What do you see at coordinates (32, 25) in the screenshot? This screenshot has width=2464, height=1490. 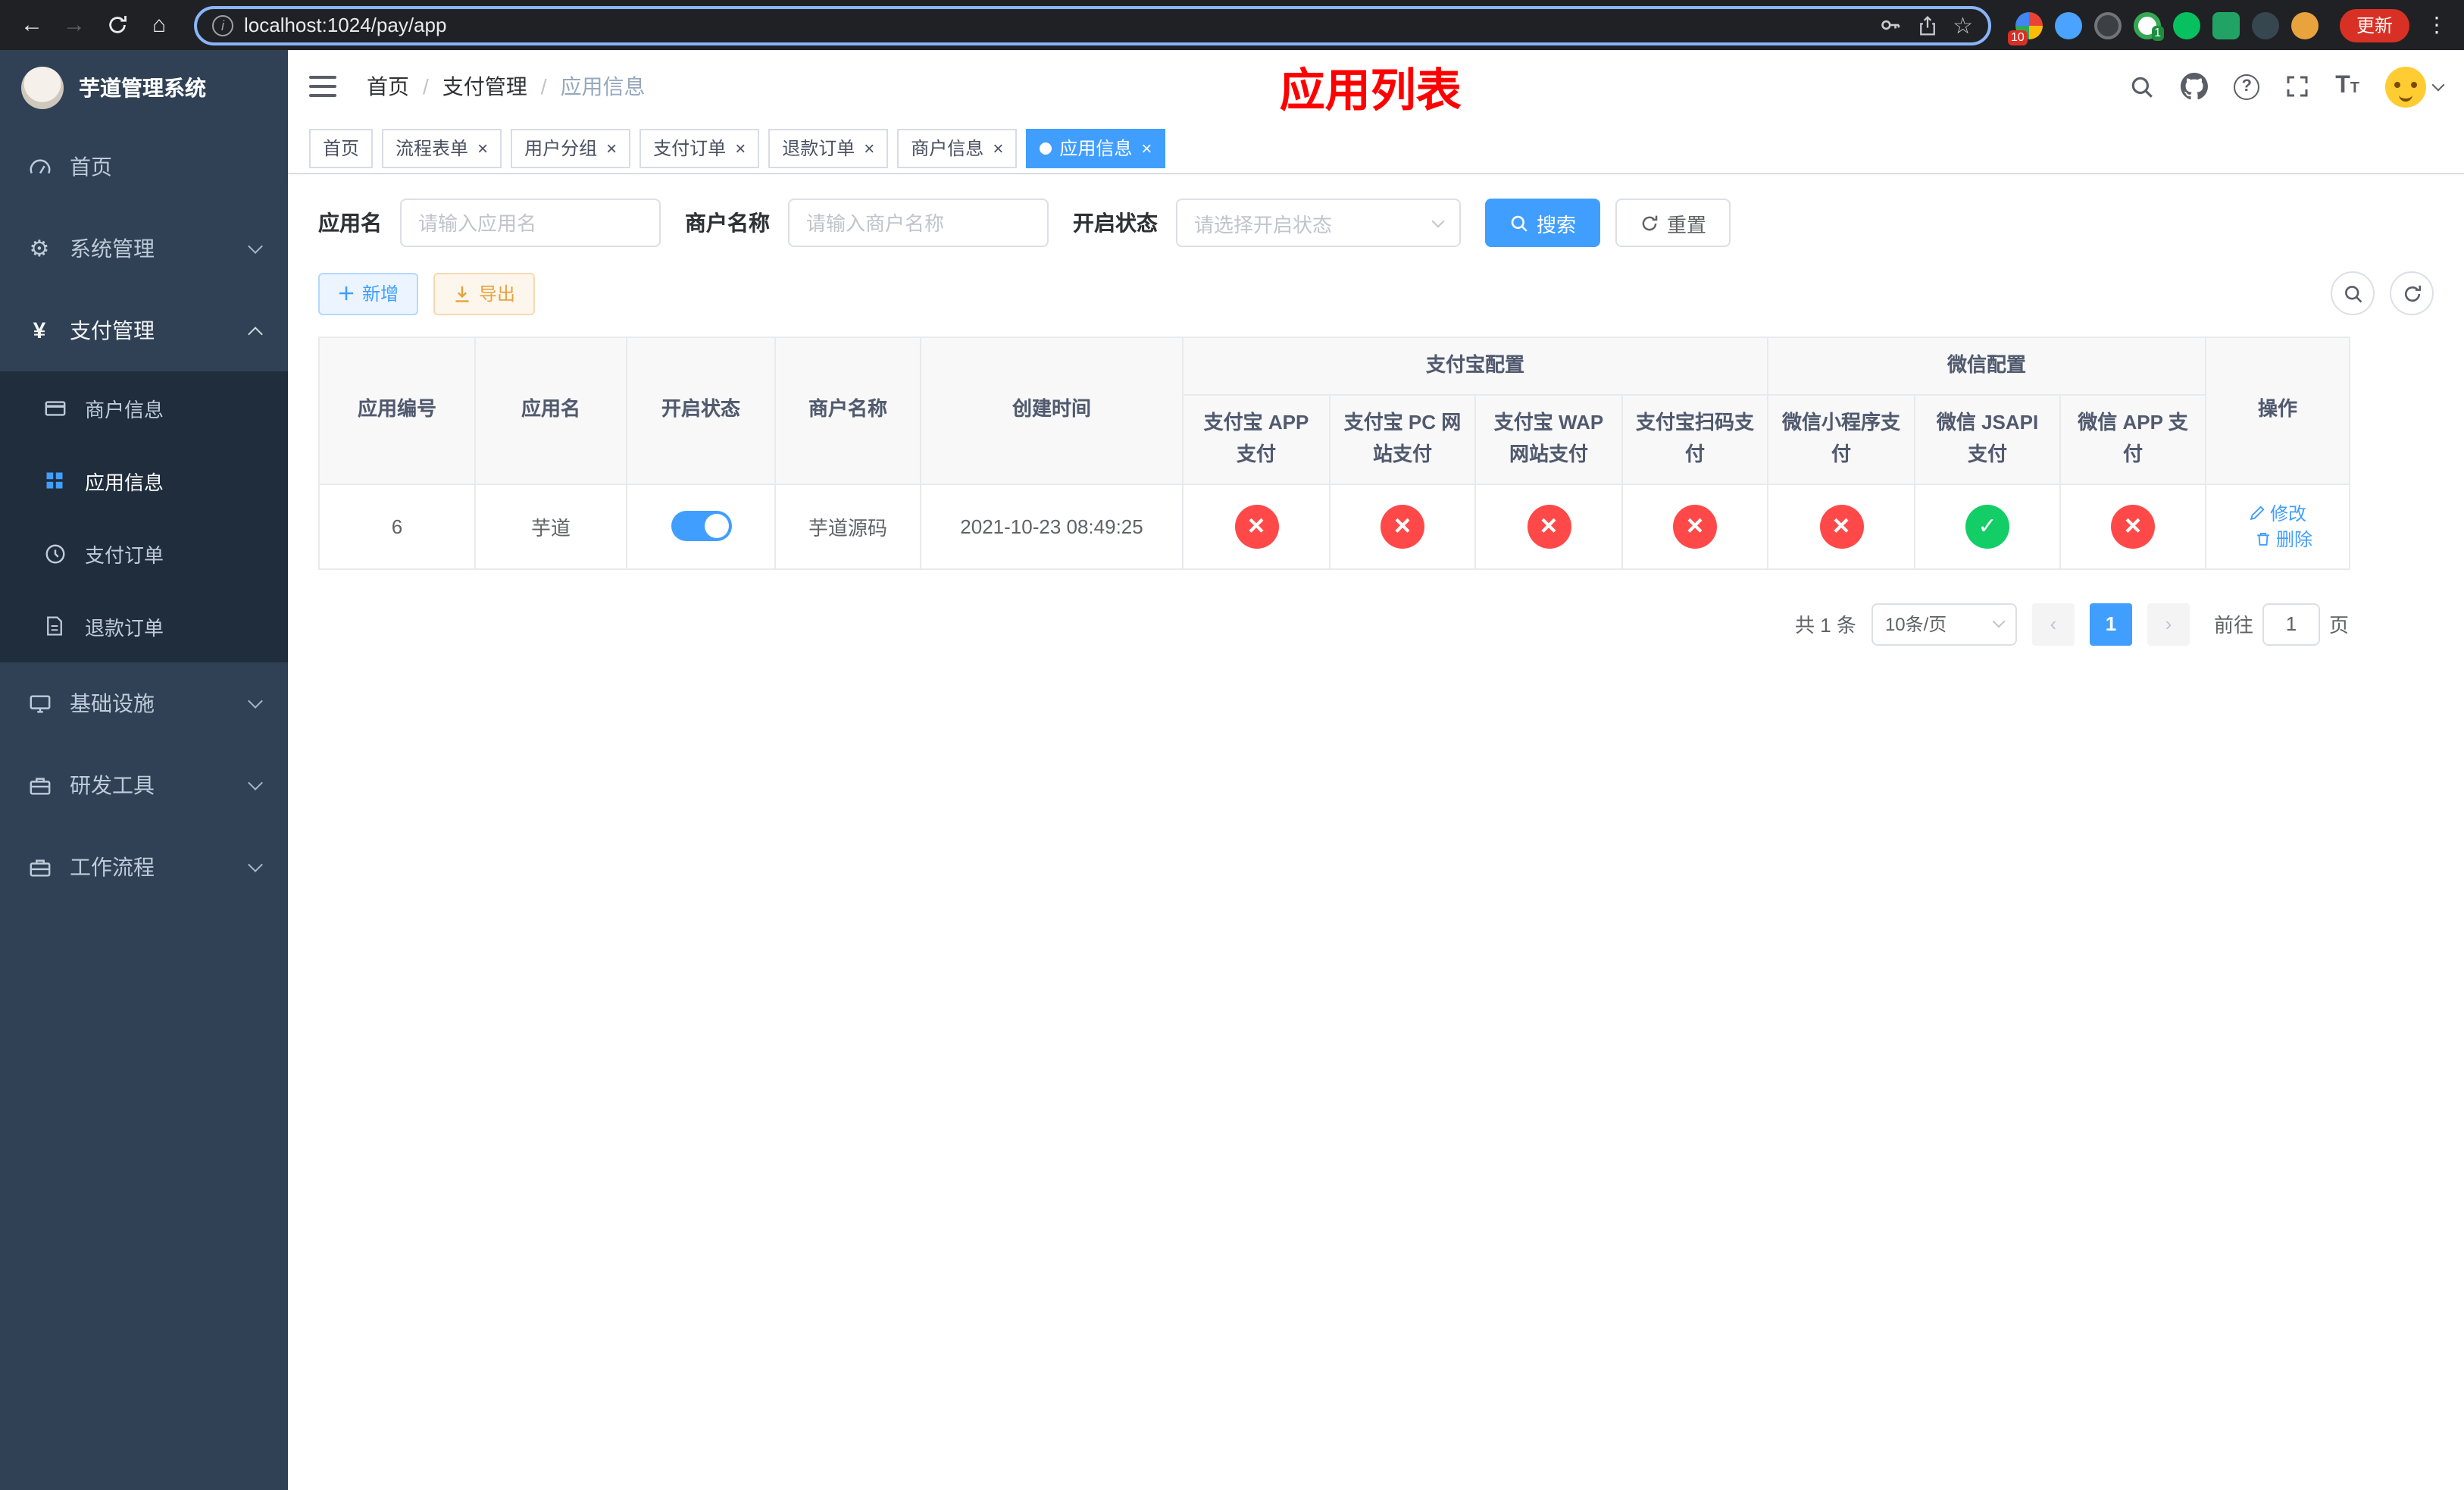 I see `back-icon: ←` at bounding box center [32, 25].